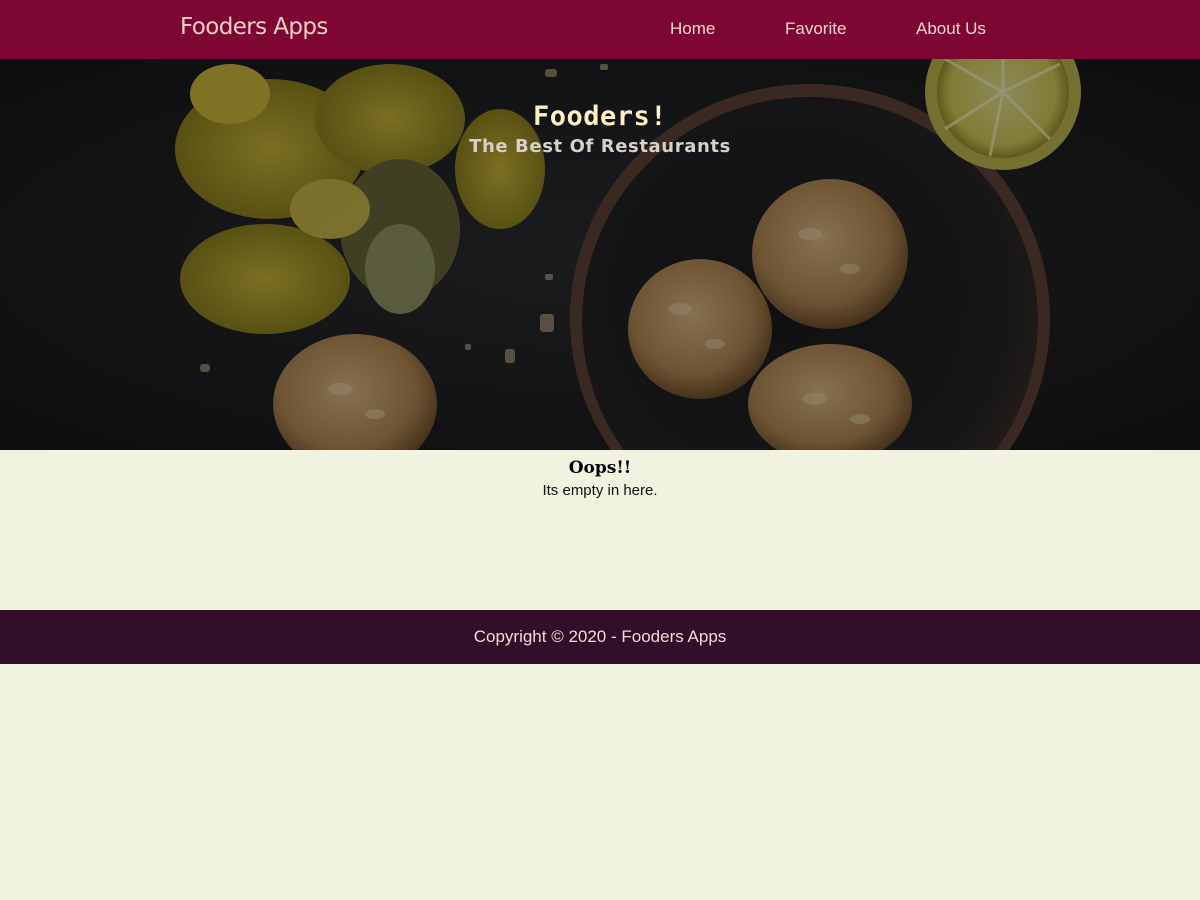 This screenshot has height=900, width=1200. I want to click on hero-subtitle: The Best Of Restaurants, so click(600, 146).